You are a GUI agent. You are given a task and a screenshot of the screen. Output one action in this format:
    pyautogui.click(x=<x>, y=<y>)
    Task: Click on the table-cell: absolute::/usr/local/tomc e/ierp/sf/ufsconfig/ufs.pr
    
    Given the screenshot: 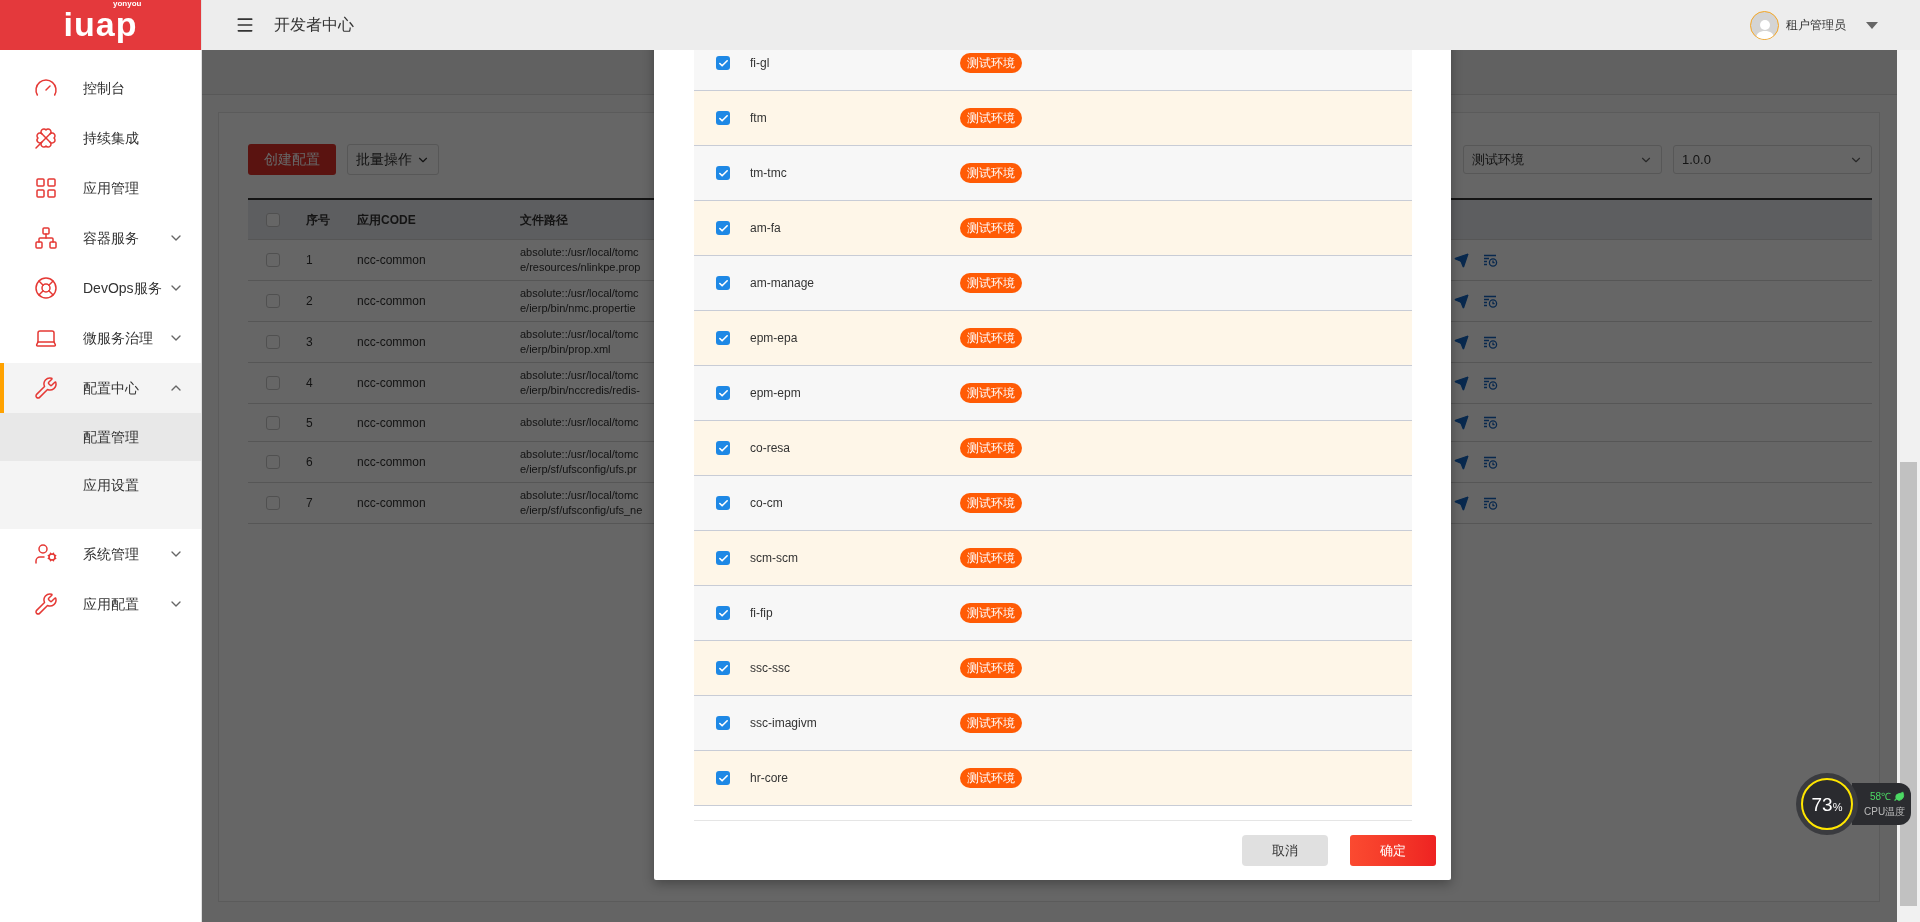 What is the action you would take?
    pyautogui.click(x=579, y=462)
    